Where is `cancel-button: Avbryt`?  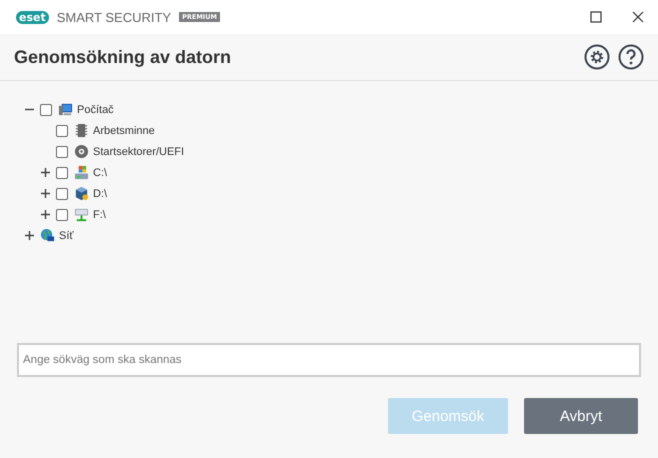 cancel-button: Avbryt is located at coordinates (581, 416).